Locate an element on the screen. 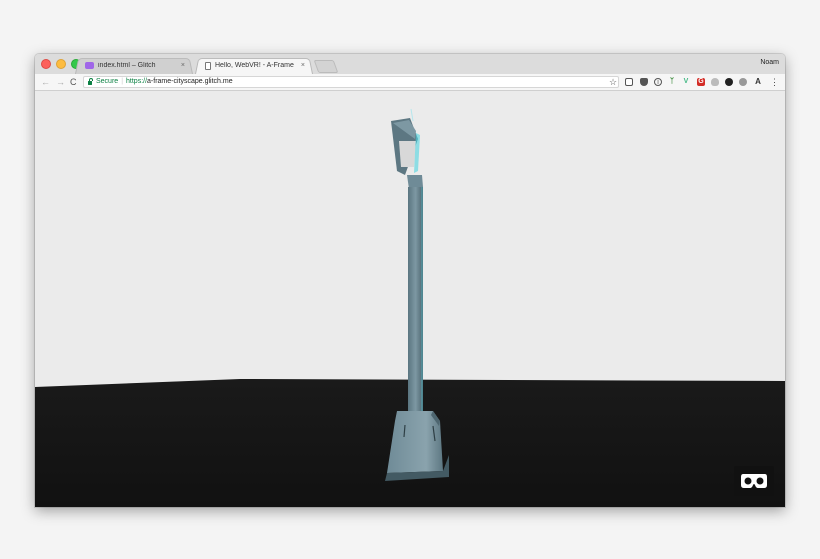 Image resolution: width=820 pixels, height=559 pixels. plant-icon: ᛉ is located at coordinates (672, 82).